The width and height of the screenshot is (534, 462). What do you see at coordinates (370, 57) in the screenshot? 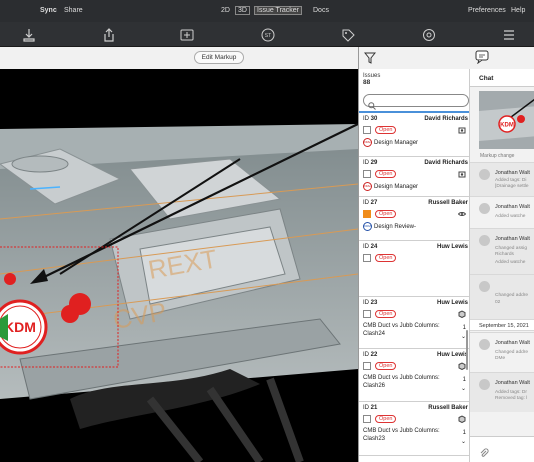
I see `filter-icon` at bounding box center [370, 57].